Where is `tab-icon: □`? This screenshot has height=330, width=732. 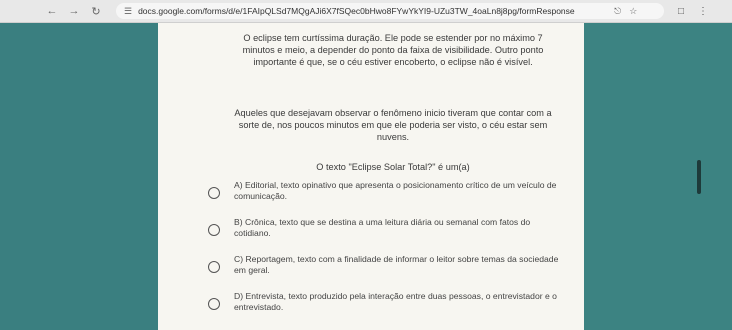
tab-icon: □ is located at coordinates (681, 11).